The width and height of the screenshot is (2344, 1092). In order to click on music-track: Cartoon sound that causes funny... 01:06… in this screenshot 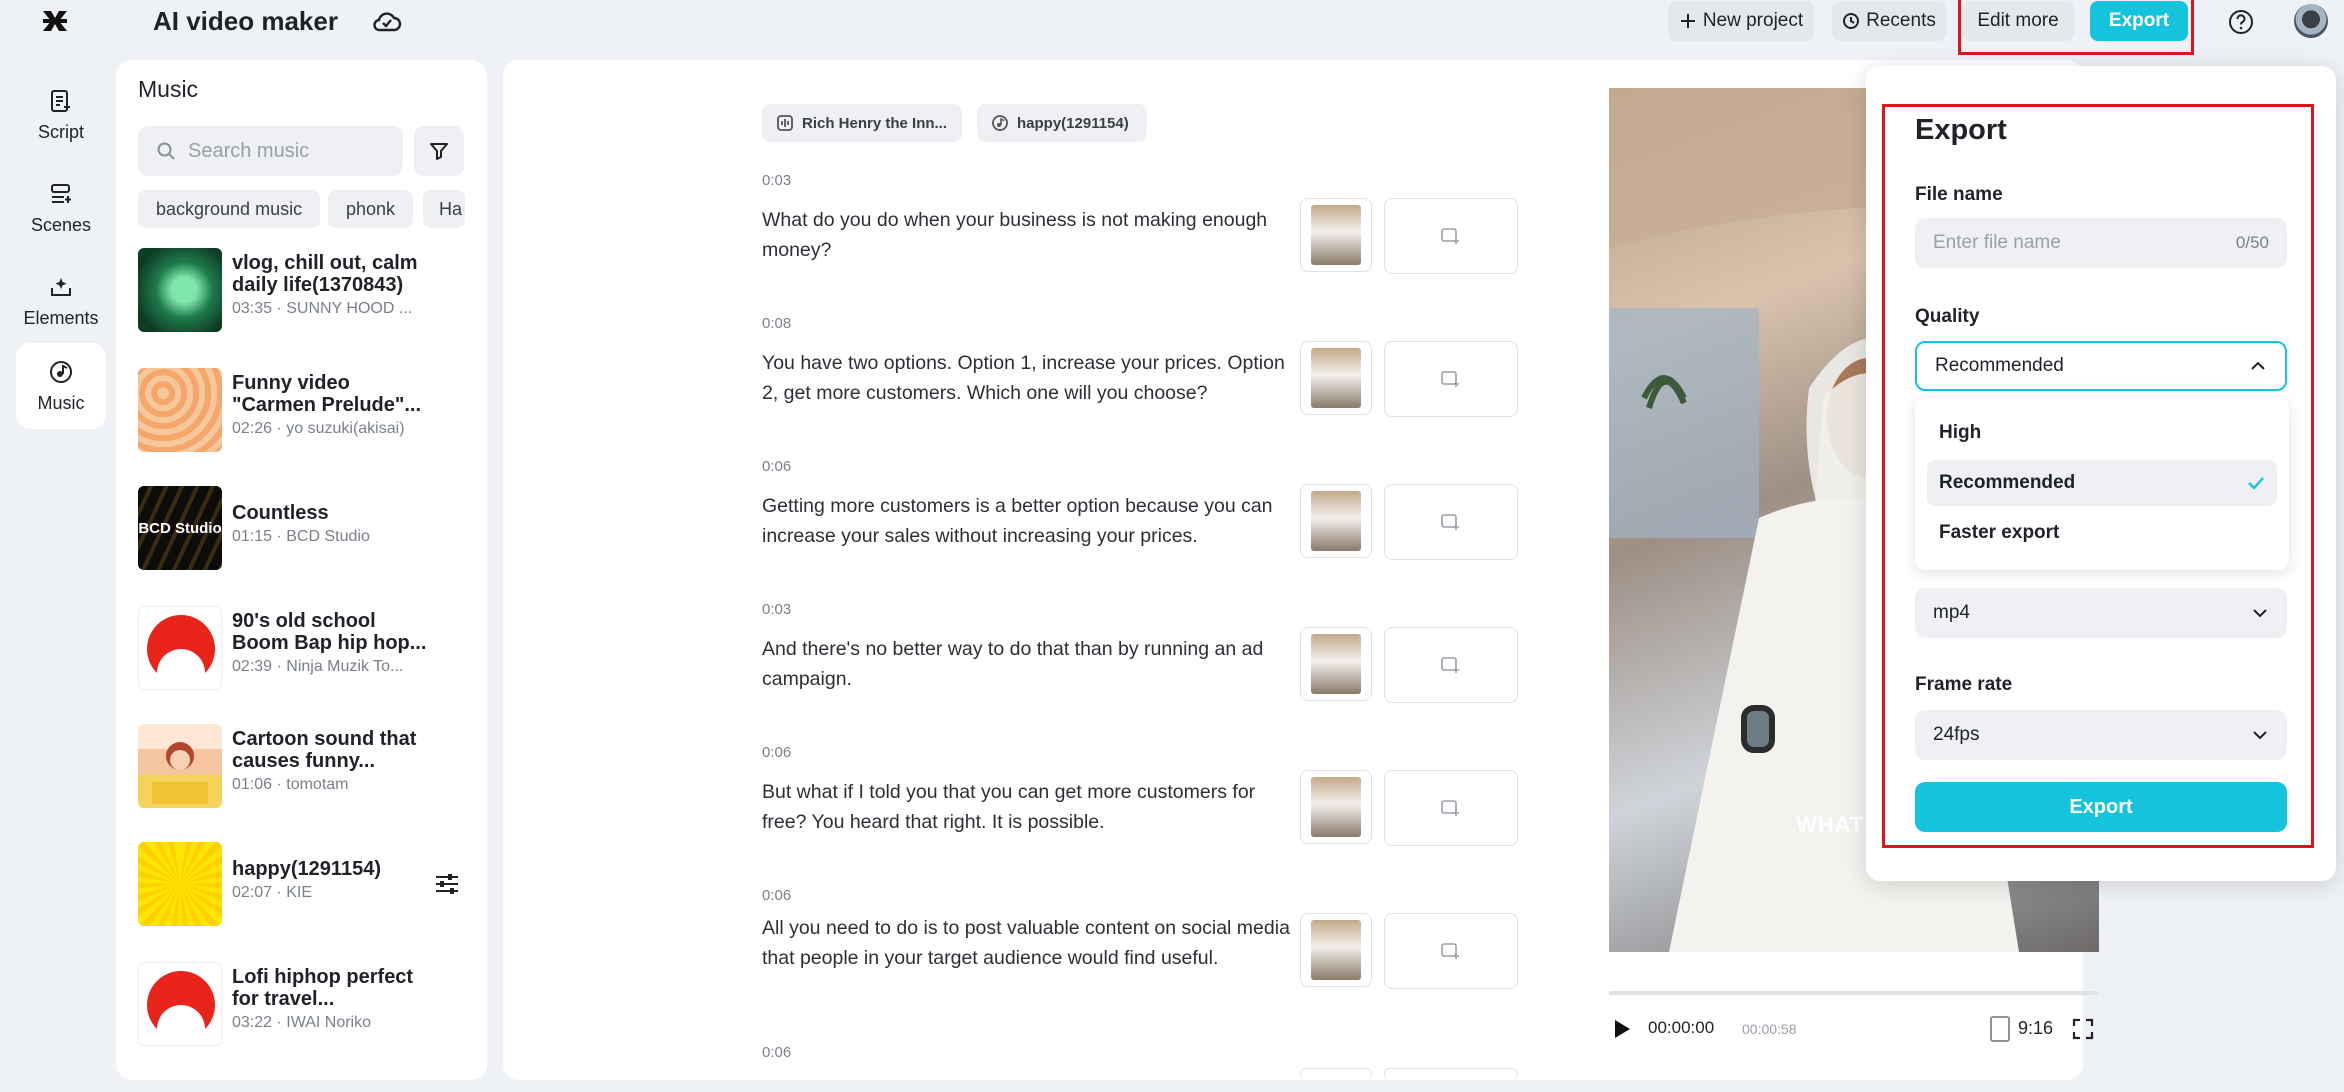, I will do `click(303, 765)`.